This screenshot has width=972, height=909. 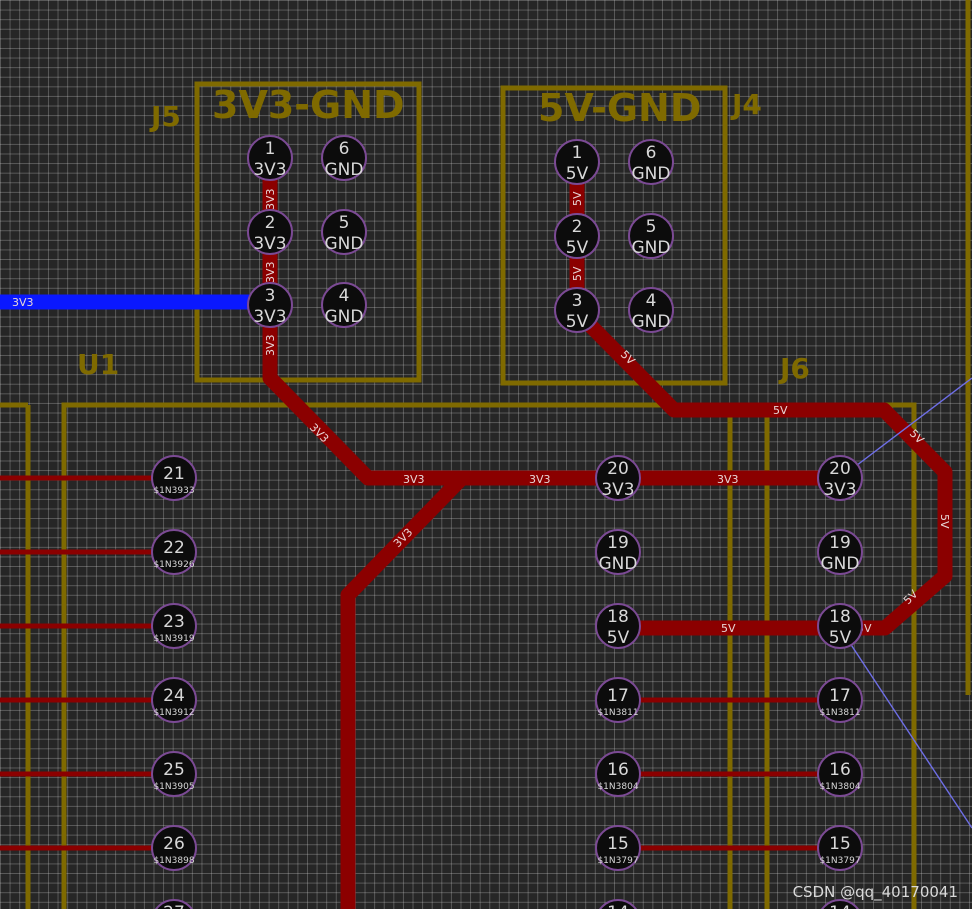 What do you see at coordinates (540, 479) in the screenshot?
I see `horiz-trace-label-b: 3V3` at bounding box center [540, 479].